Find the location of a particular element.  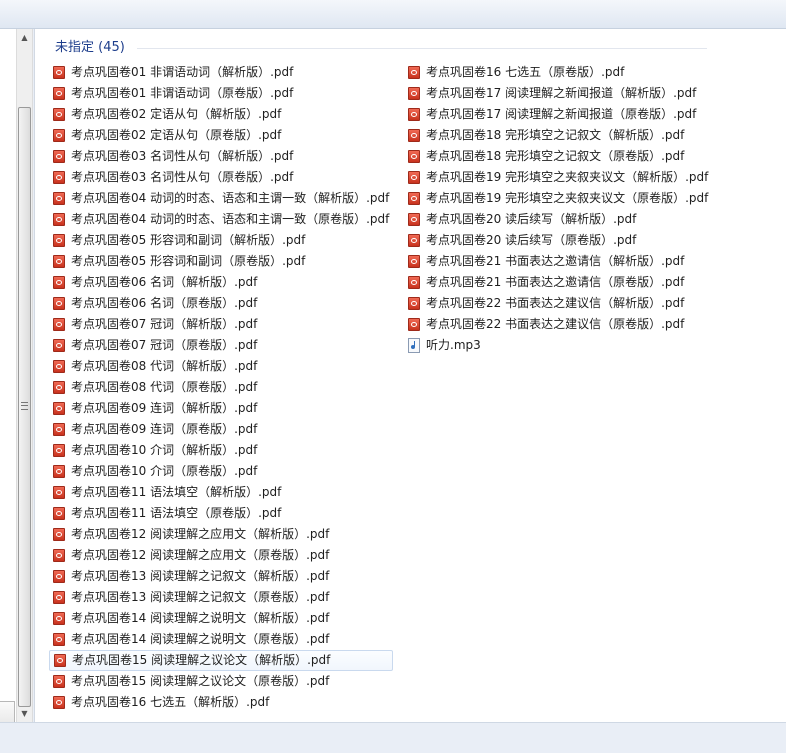

file-item: 考点巩固卷04 动词的时态、语态和主谓一致（解析版）.pdf is located at coordinates (221, 198).